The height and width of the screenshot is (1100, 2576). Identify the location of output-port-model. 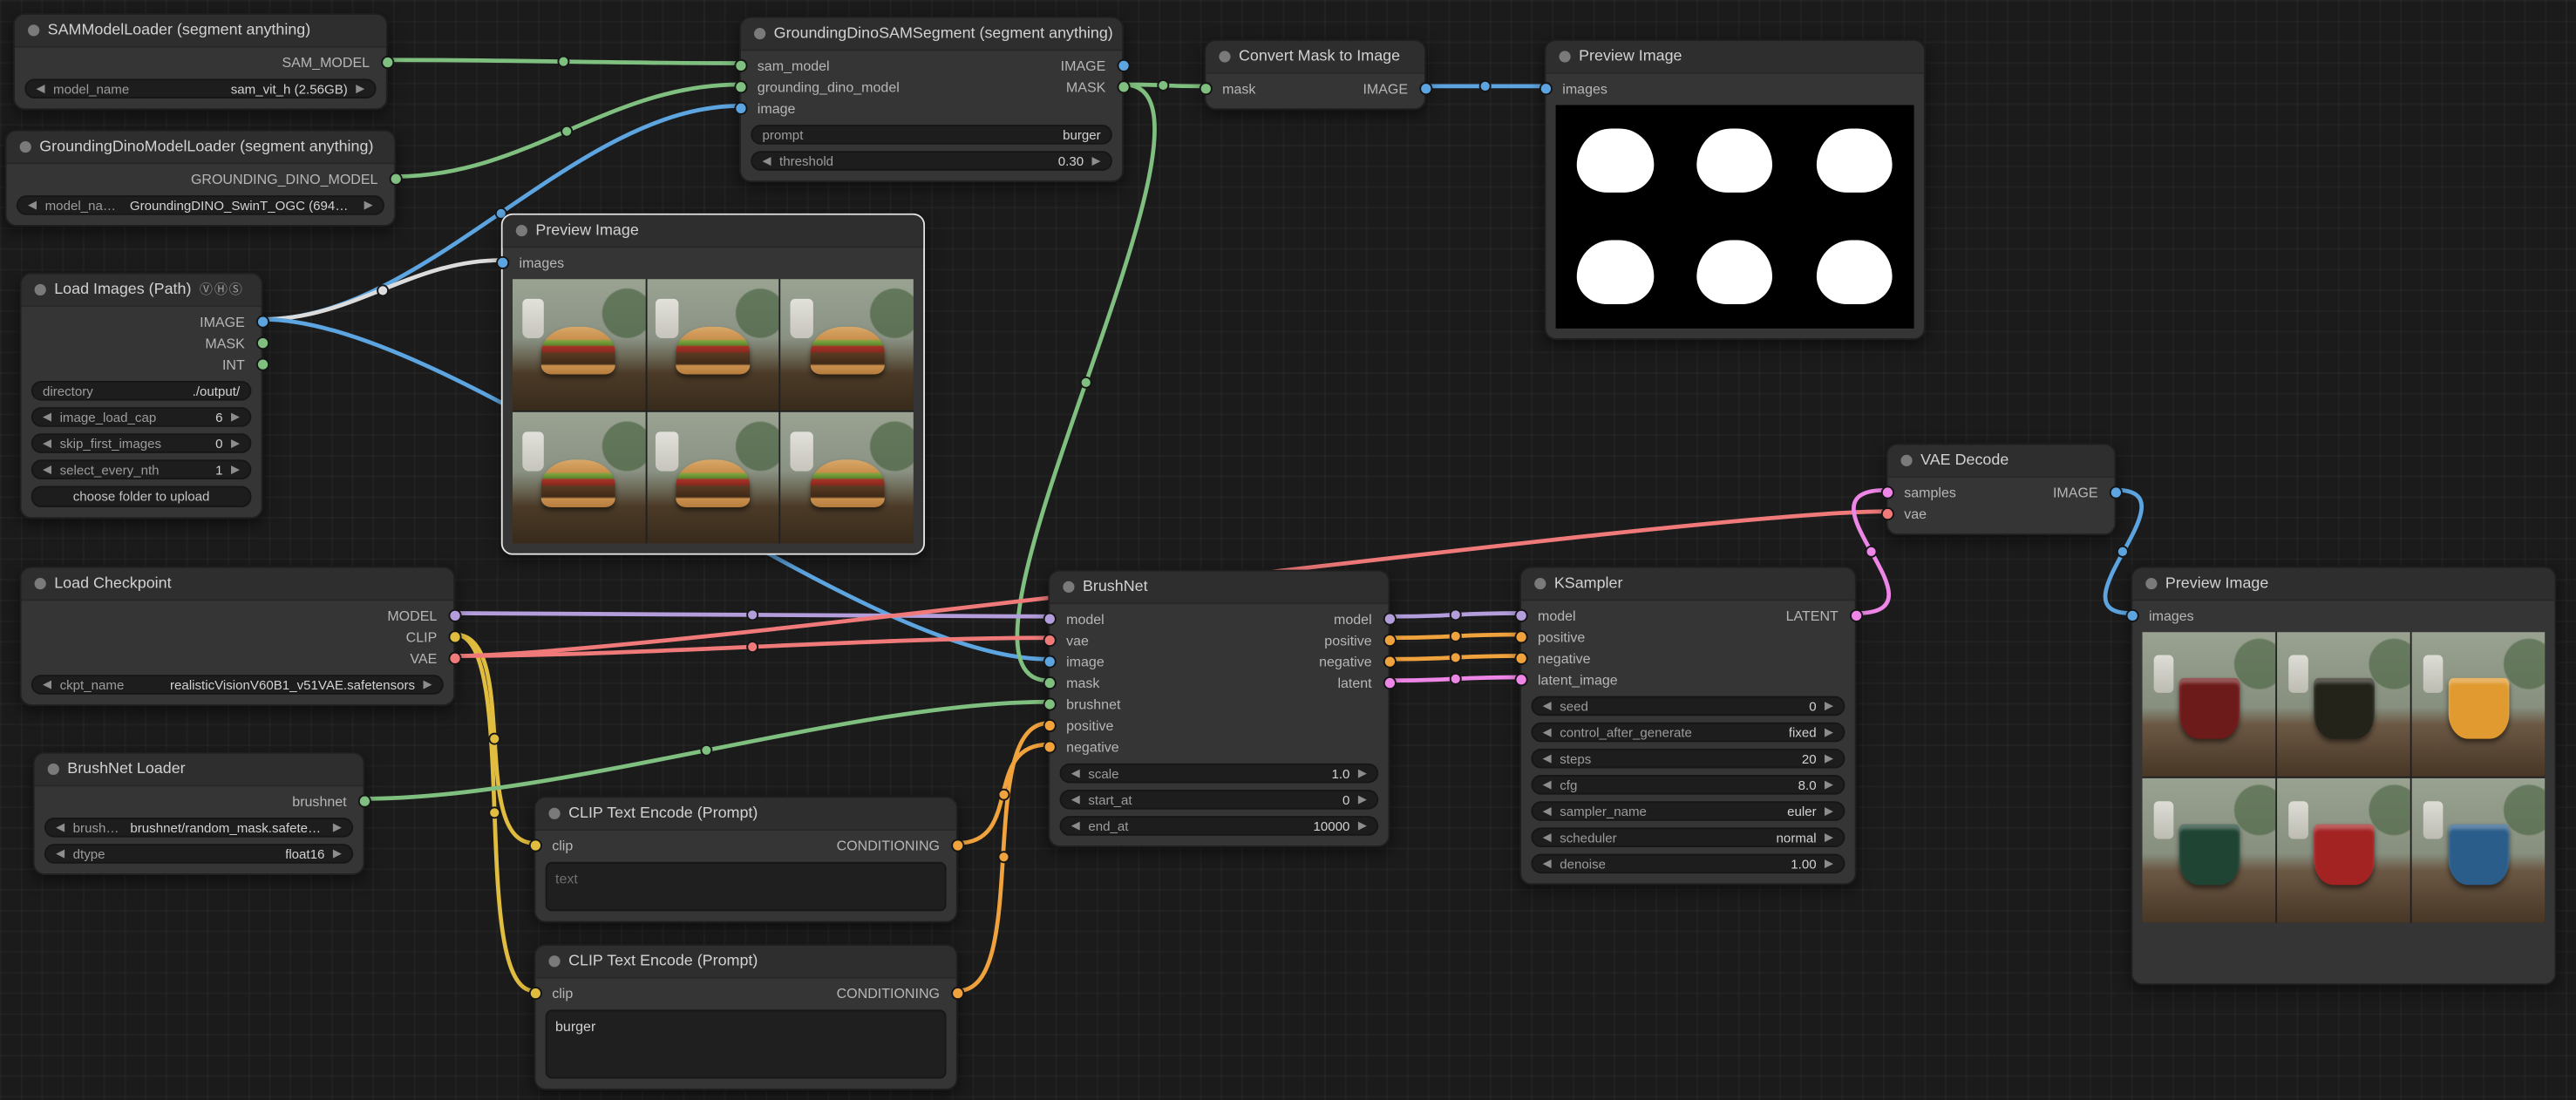
(454, 614).